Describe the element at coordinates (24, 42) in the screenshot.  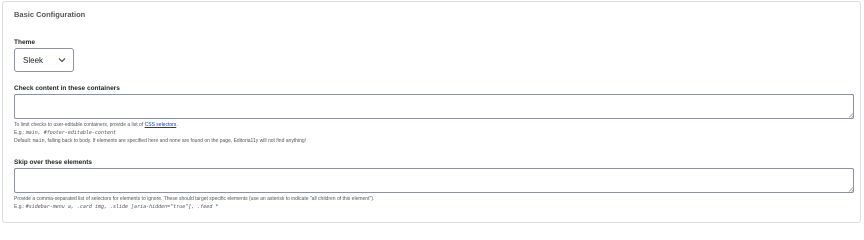
I see `theme-label: Theme` at that location.